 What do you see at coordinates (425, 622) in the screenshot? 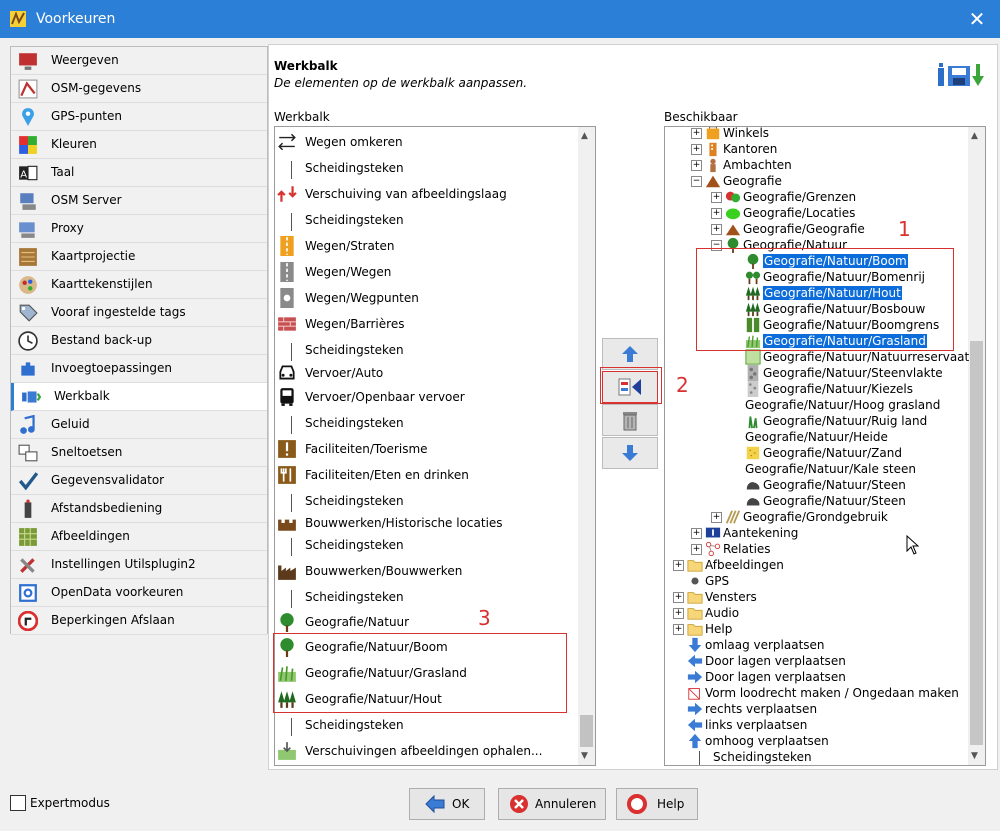
I see `toolbar-list-item: Geografie/Natuur` at bounding box center [425, 622].